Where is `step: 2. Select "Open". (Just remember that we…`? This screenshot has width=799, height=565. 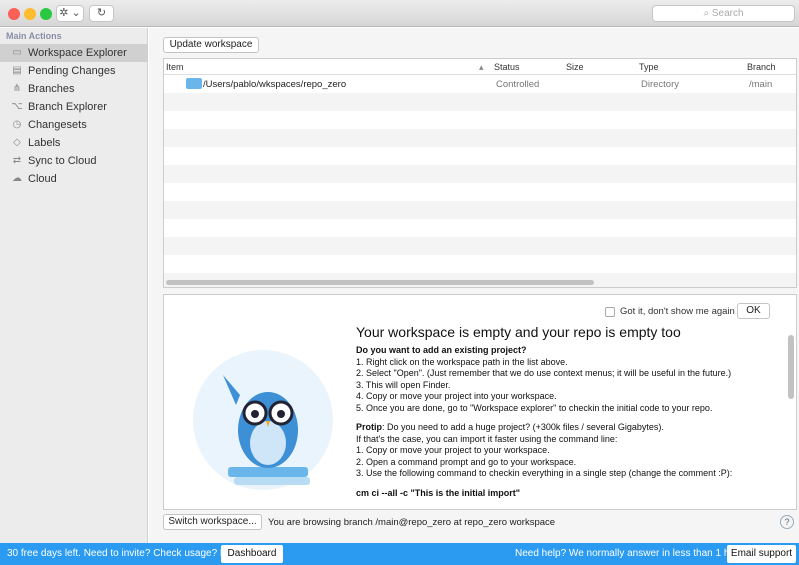 step: 2. Select "Open". (Just remember that we… is located at coordinates (544, 373).